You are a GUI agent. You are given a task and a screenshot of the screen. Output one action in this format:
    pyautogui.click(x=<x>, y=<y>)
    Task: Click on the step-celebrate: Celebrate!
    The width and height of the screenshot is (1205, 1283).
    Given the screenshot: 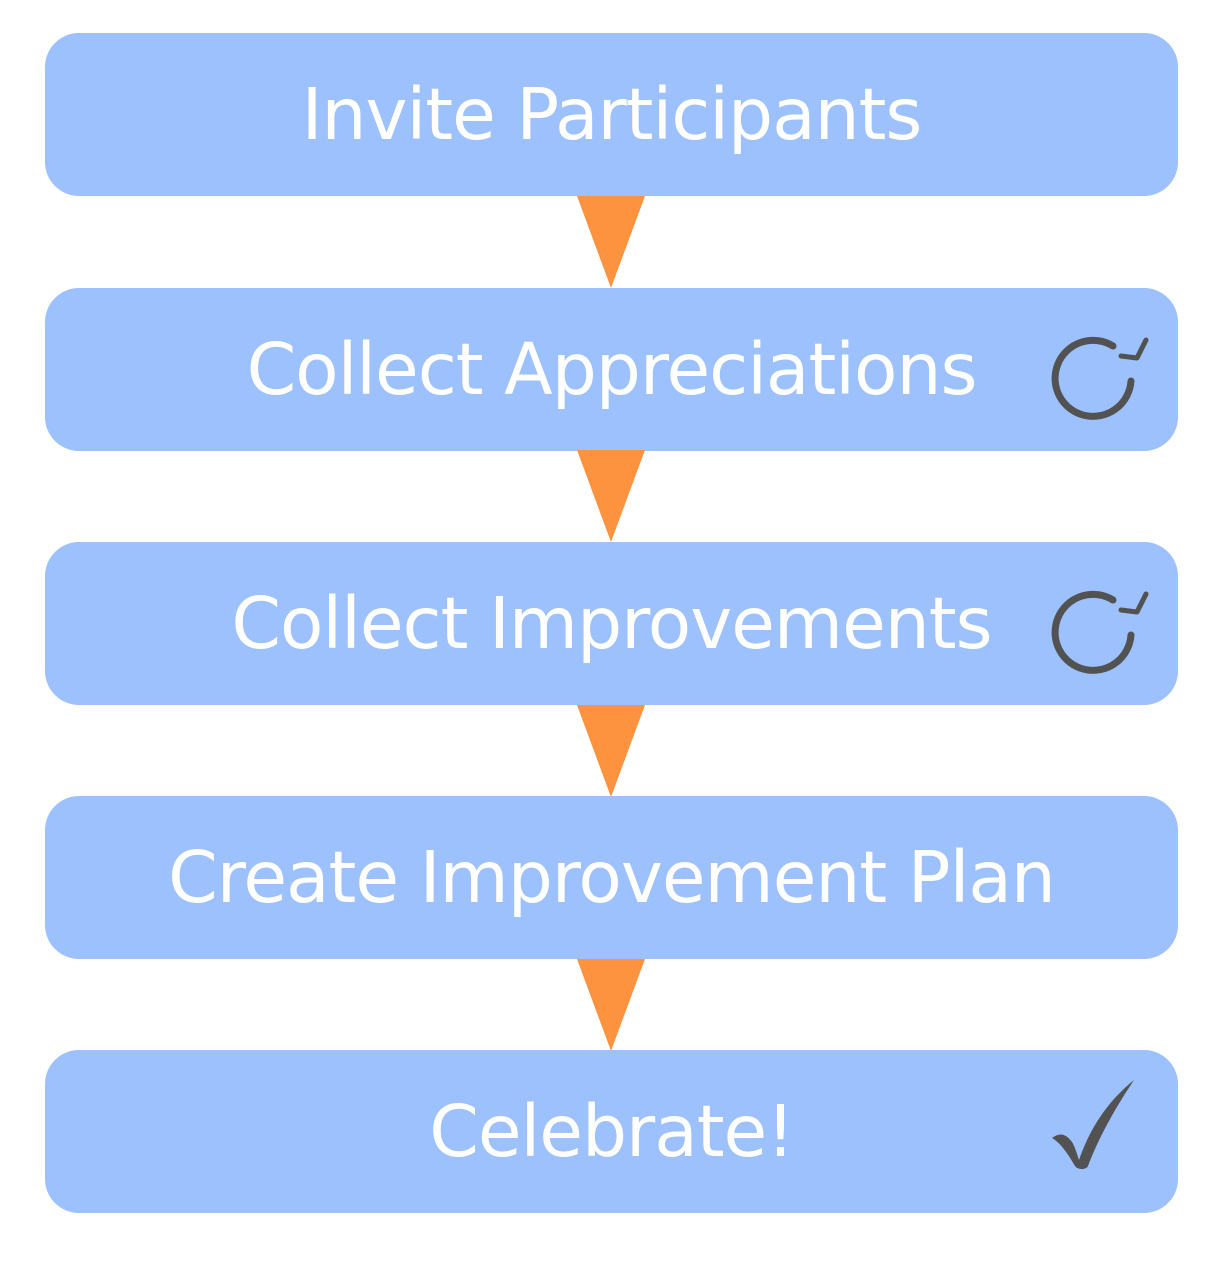 What is the action you would take?
    pyautogui.click(x=611, y=1131)
    